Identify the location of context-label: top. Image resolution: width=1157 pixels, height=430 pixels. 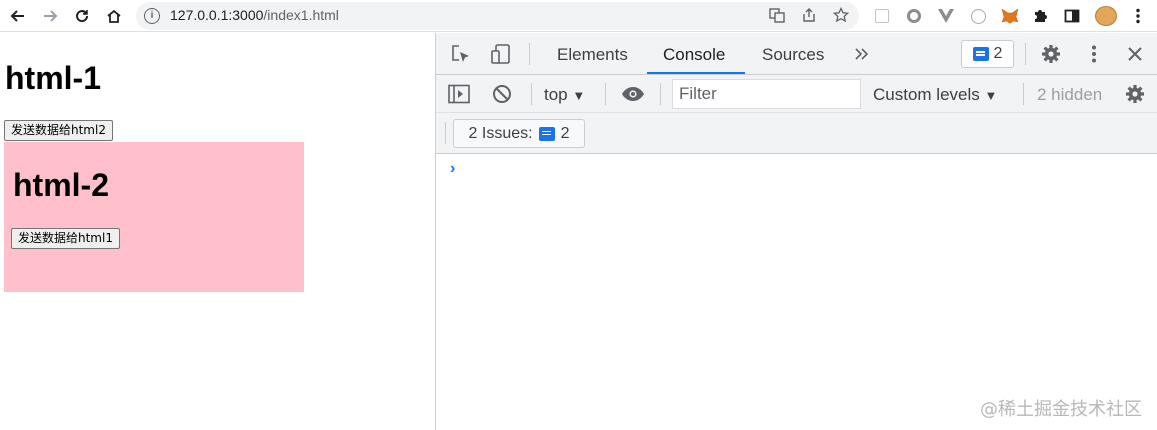
(556, 94).